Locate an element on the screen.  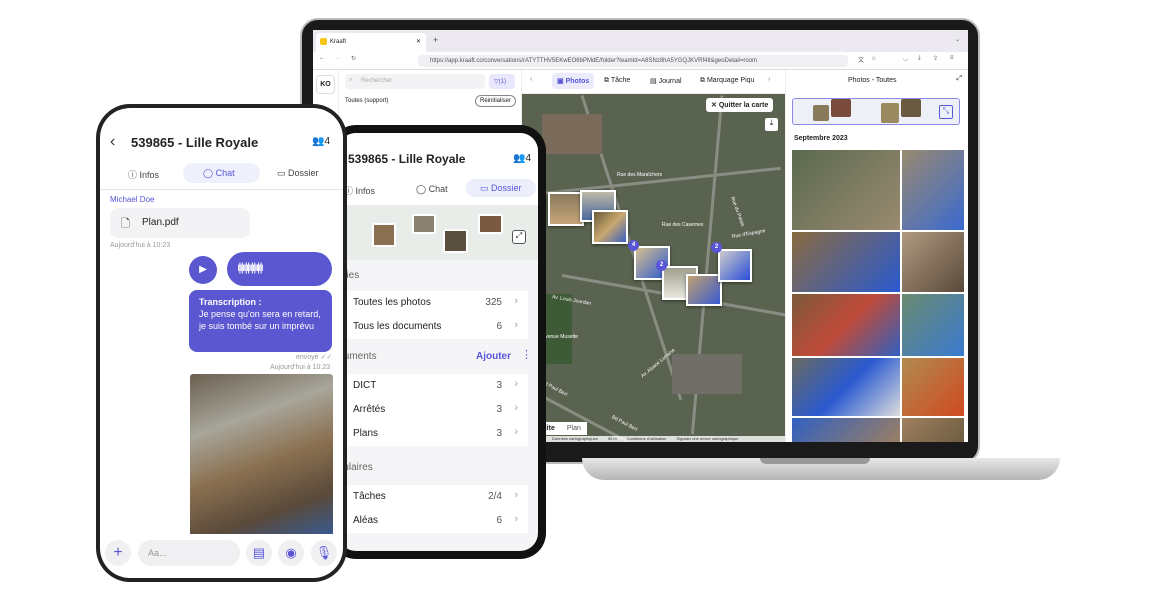
audio-waveform: ı|ı|ıı|ı|ıı|ı|ıı|ı|ı is located at coordinates (279, 269).